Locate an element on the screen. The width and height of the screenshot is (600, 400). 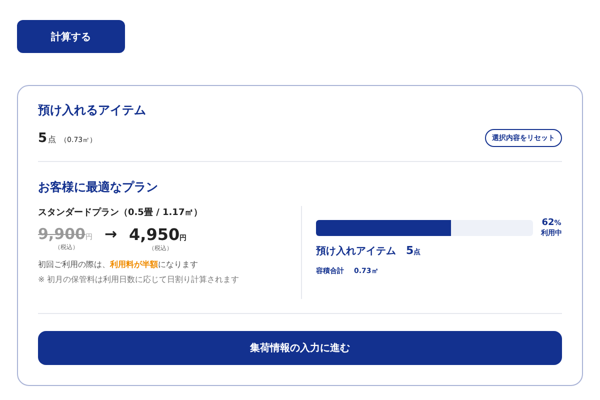
calculate-button: 計算する is located at coordinates (71, 36).